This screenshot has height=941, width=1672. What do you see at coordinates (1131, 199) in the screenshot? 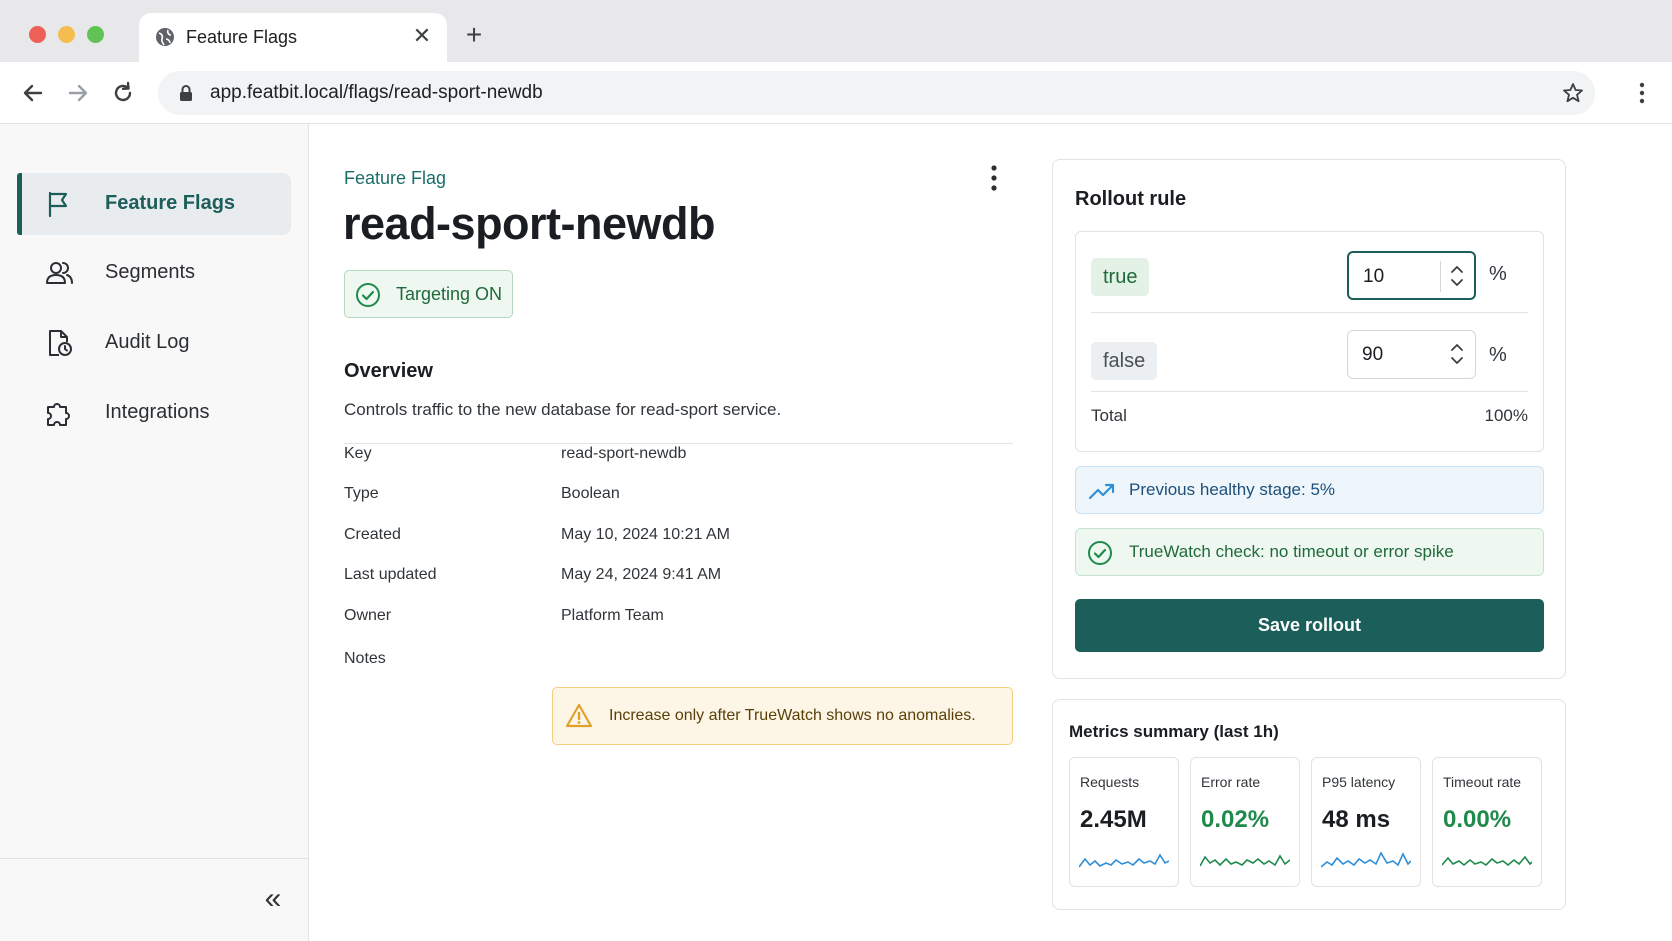
I see `rollout-title: Rollout rule` at bounding box center [1131, 199].